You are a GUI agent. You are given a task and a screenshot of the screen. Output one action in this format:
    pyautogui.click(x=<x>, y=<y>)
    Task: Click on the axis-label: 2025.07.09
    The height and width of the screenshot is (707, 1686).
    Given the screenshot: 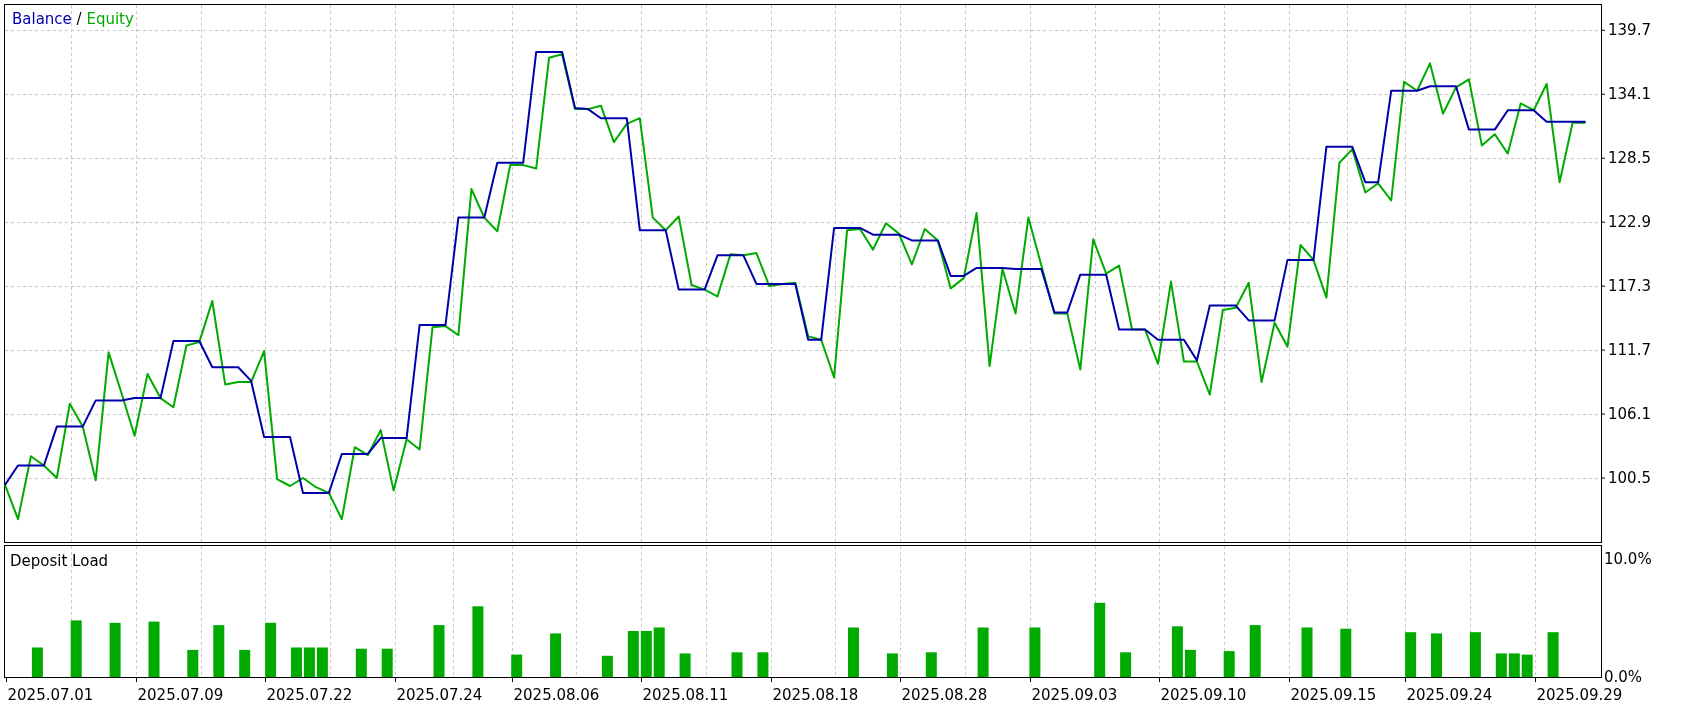 What is the action you would take?
    pyautogui.click(x=180, y=695)
    